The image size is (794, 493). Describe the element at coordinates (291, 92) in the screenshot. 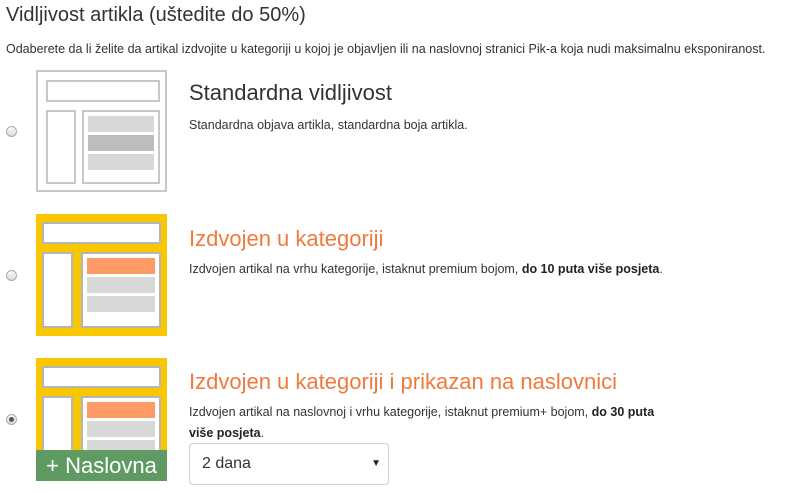

I see `option-title-standard: Standardna vidljivost` at that location.